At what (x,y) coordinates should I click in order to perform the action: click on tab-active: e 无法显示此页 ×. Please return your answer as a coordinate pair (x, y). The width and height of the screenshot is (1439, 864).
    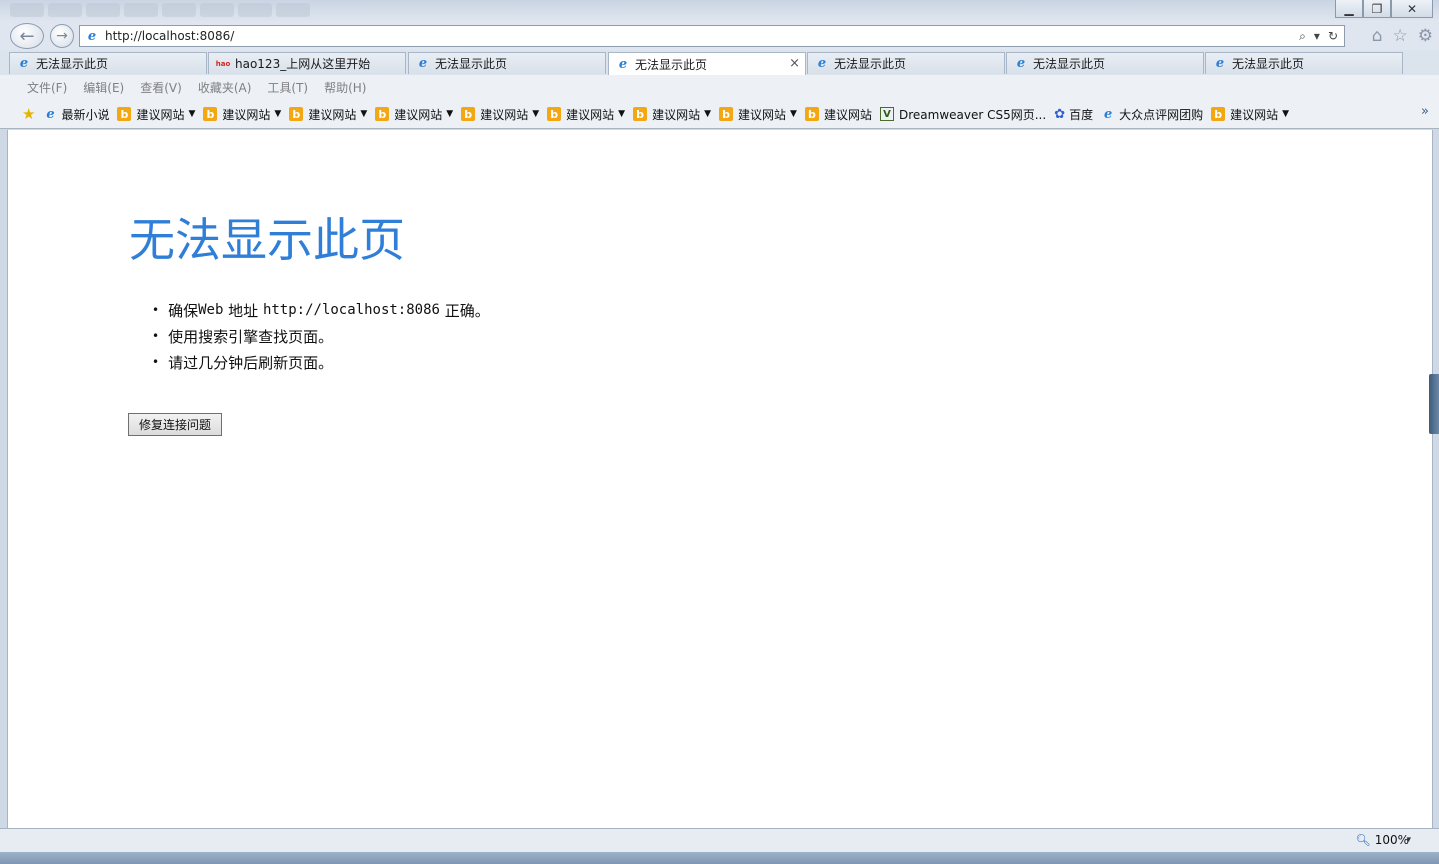
    Looking at the image, I should click on (707, 63).